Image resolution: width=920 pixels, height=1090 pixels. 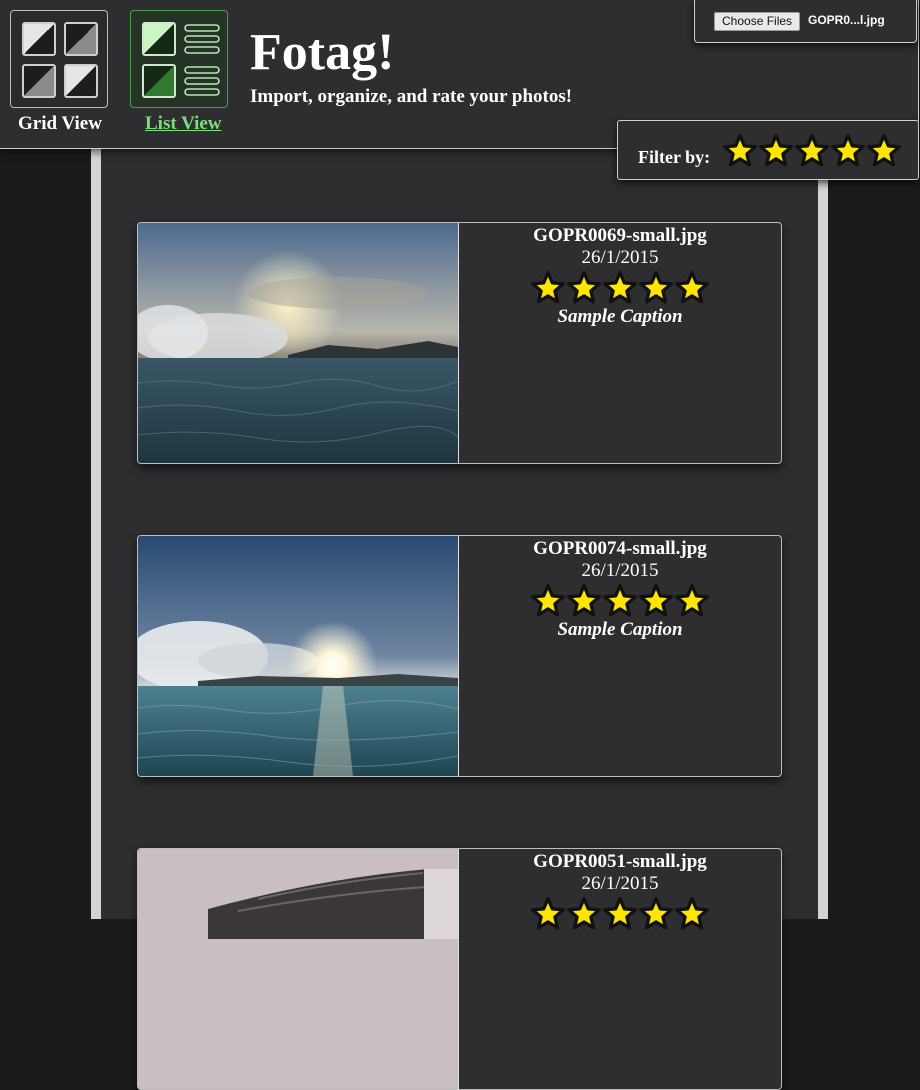 What do you see at coordinates (805, 21) in the screenshot?
I see `file-import-panel: Choose Files GOPR0...l.jpg` at bounding box center [805, 21].